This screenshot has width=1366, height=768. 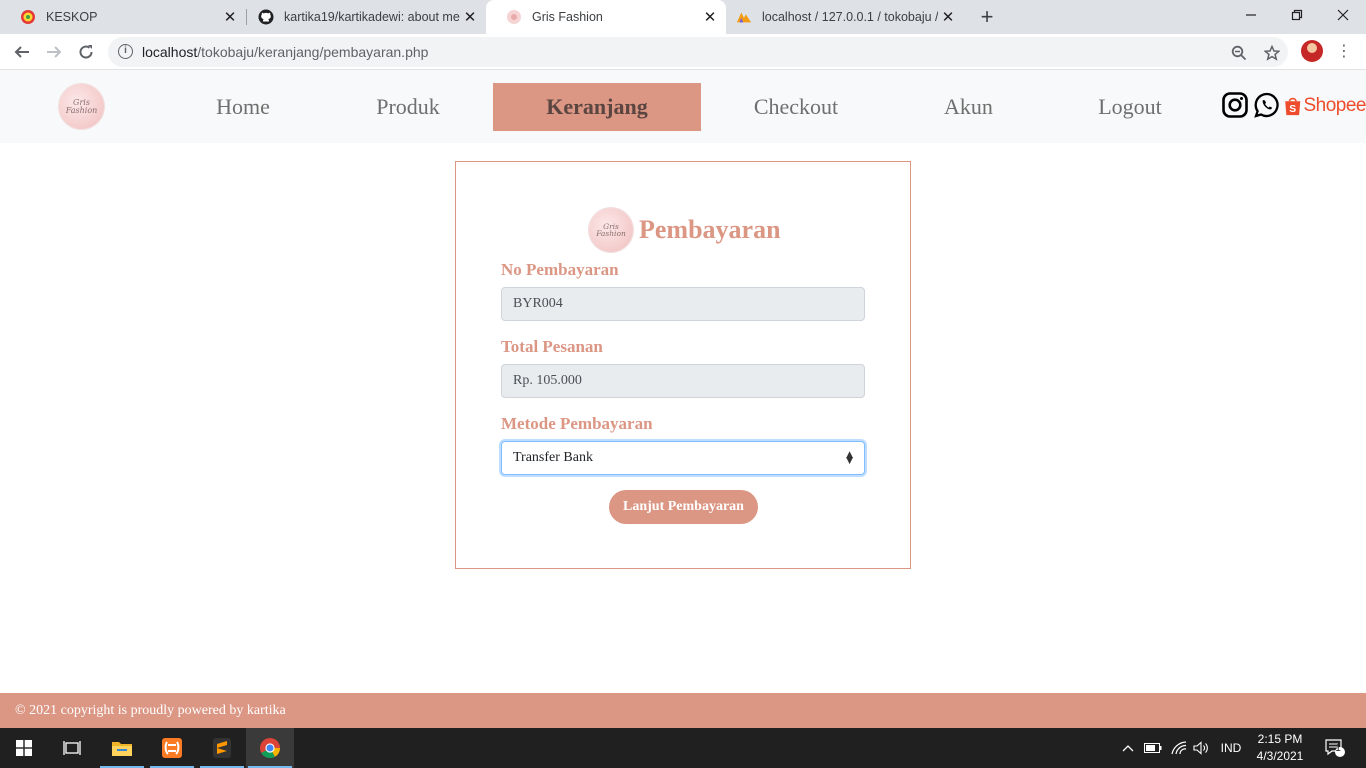 I want to click on clock-date: 4/3/2021, so click(x=1280, y=756).